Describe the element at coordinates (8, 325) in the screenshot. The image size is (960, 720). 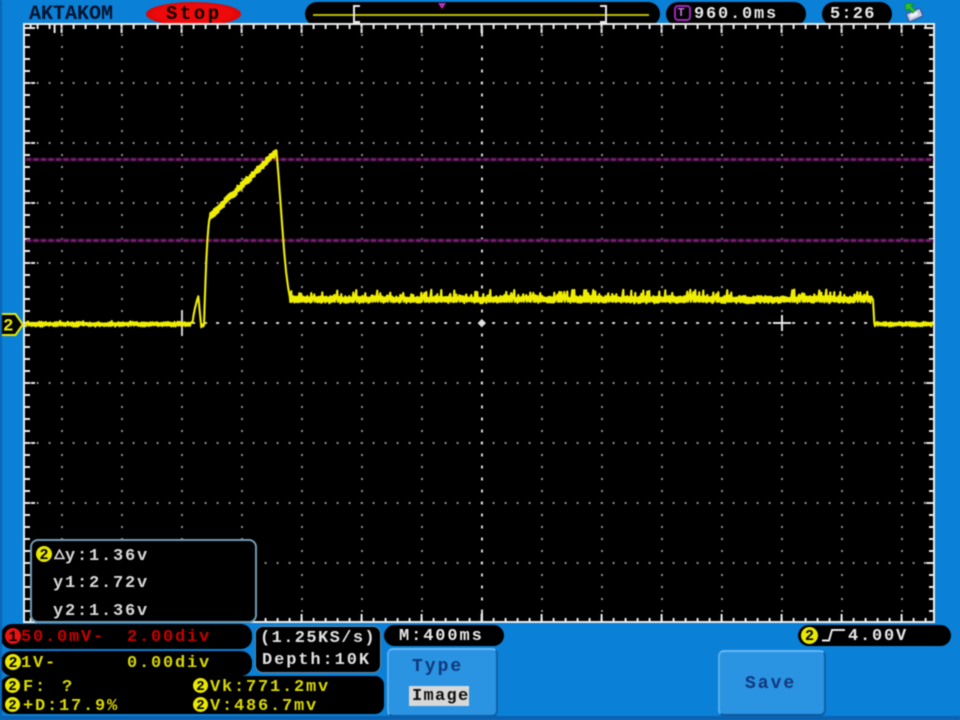
I see `svg-text: 2` at that location.